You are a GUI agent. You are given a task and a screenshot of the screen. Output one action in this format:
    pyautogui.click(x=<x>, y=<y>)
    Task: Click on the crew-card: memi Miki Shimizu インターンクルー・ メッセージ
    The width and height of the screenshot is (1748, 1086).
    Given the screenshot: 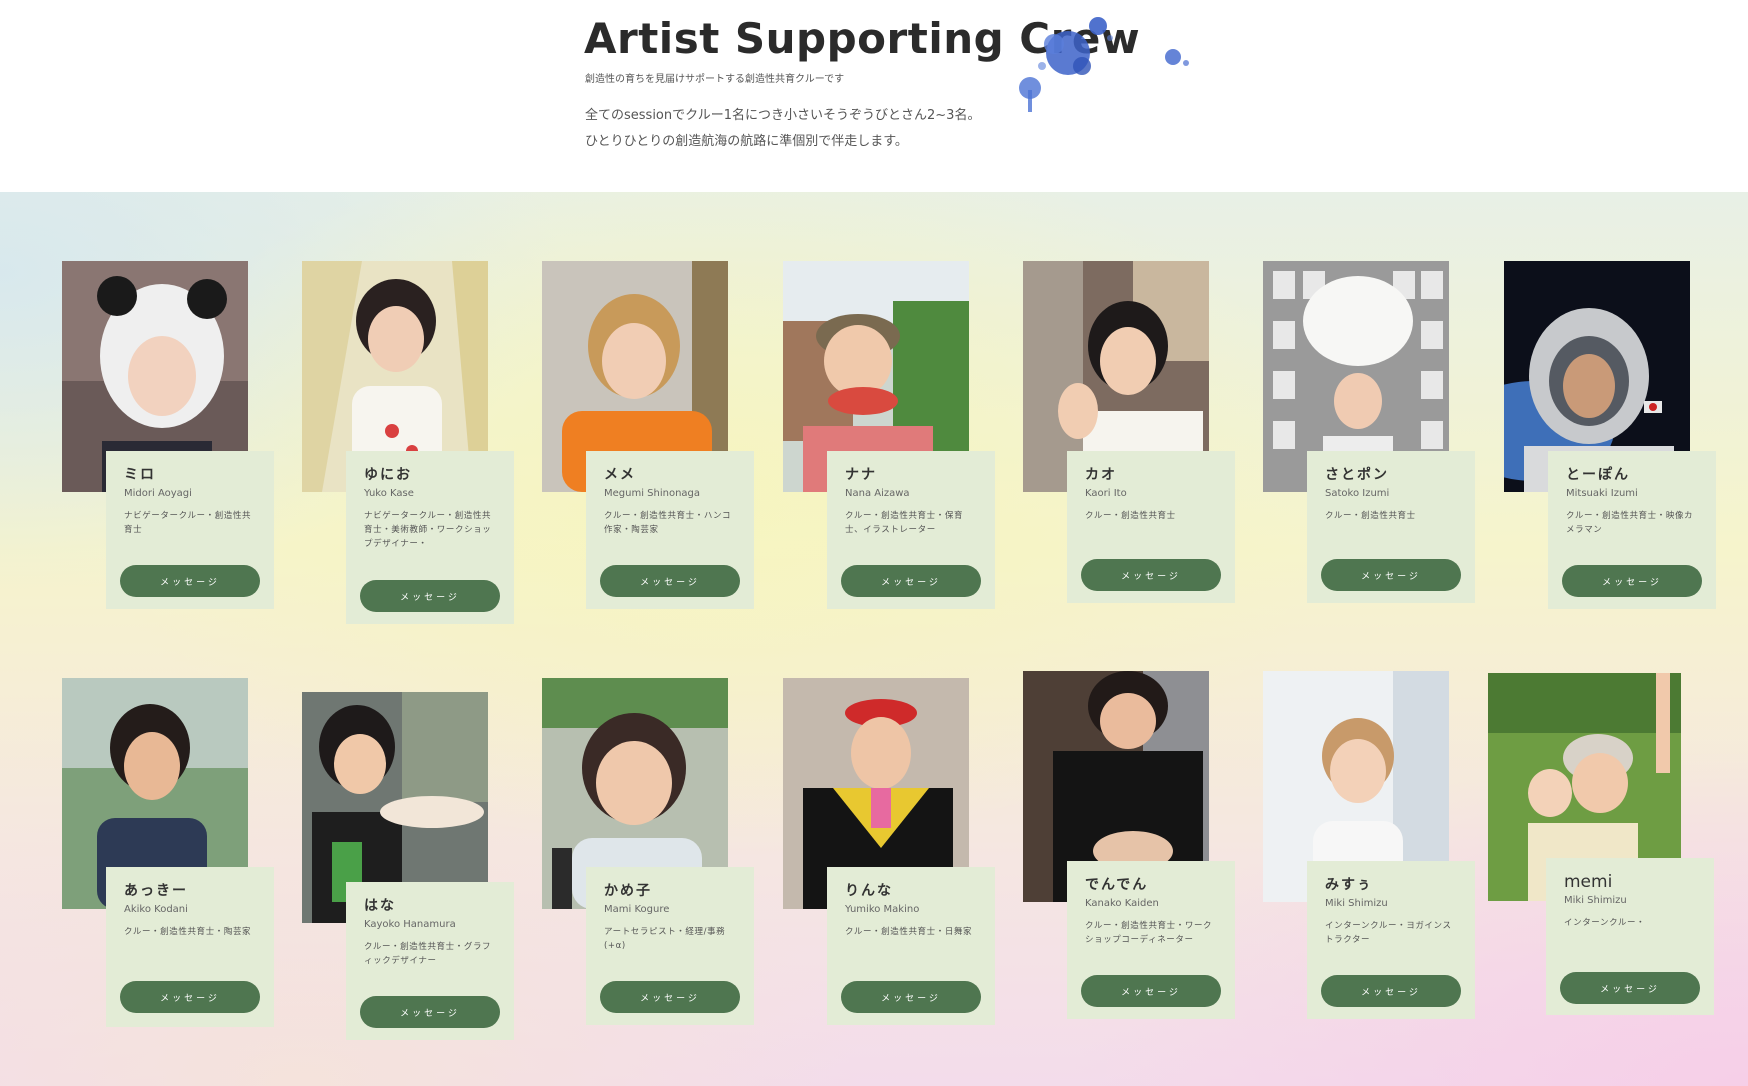 What is the action you would take?
    pyautogui.click(x=1630, y=936)
    